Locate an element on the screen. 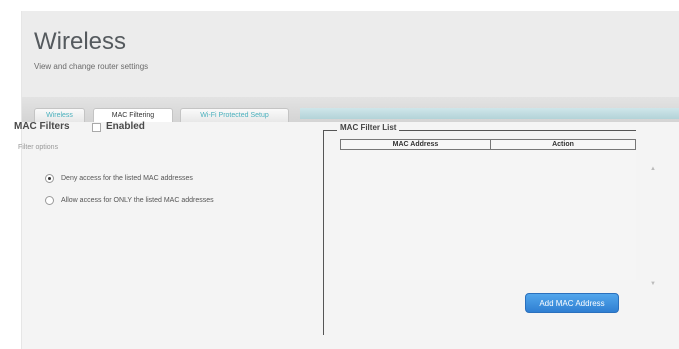 This screenshot has width=679, height=349. deny-access-label: Deny access for the listed MAC addresses is located at coordinates (127, 178).